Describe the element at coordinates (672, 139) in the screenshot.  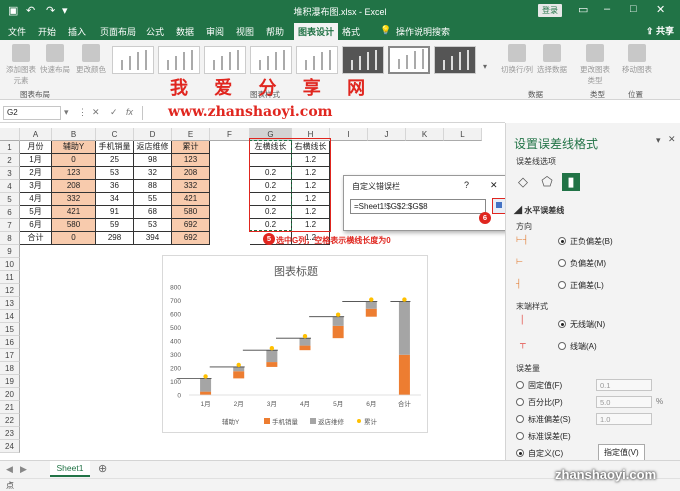
I see `pane-close-icon: ✕` at that location.